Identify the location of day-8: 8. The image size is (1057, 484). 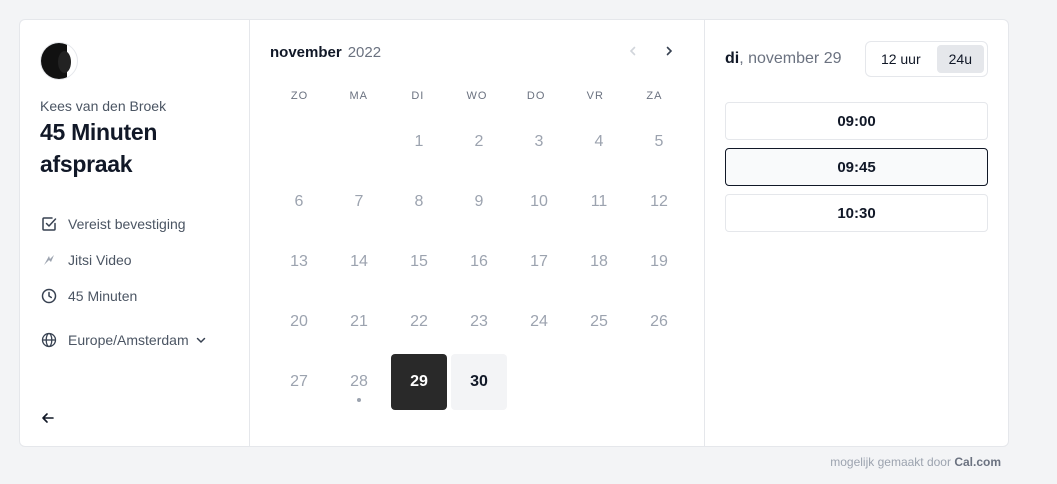
(419, 201).